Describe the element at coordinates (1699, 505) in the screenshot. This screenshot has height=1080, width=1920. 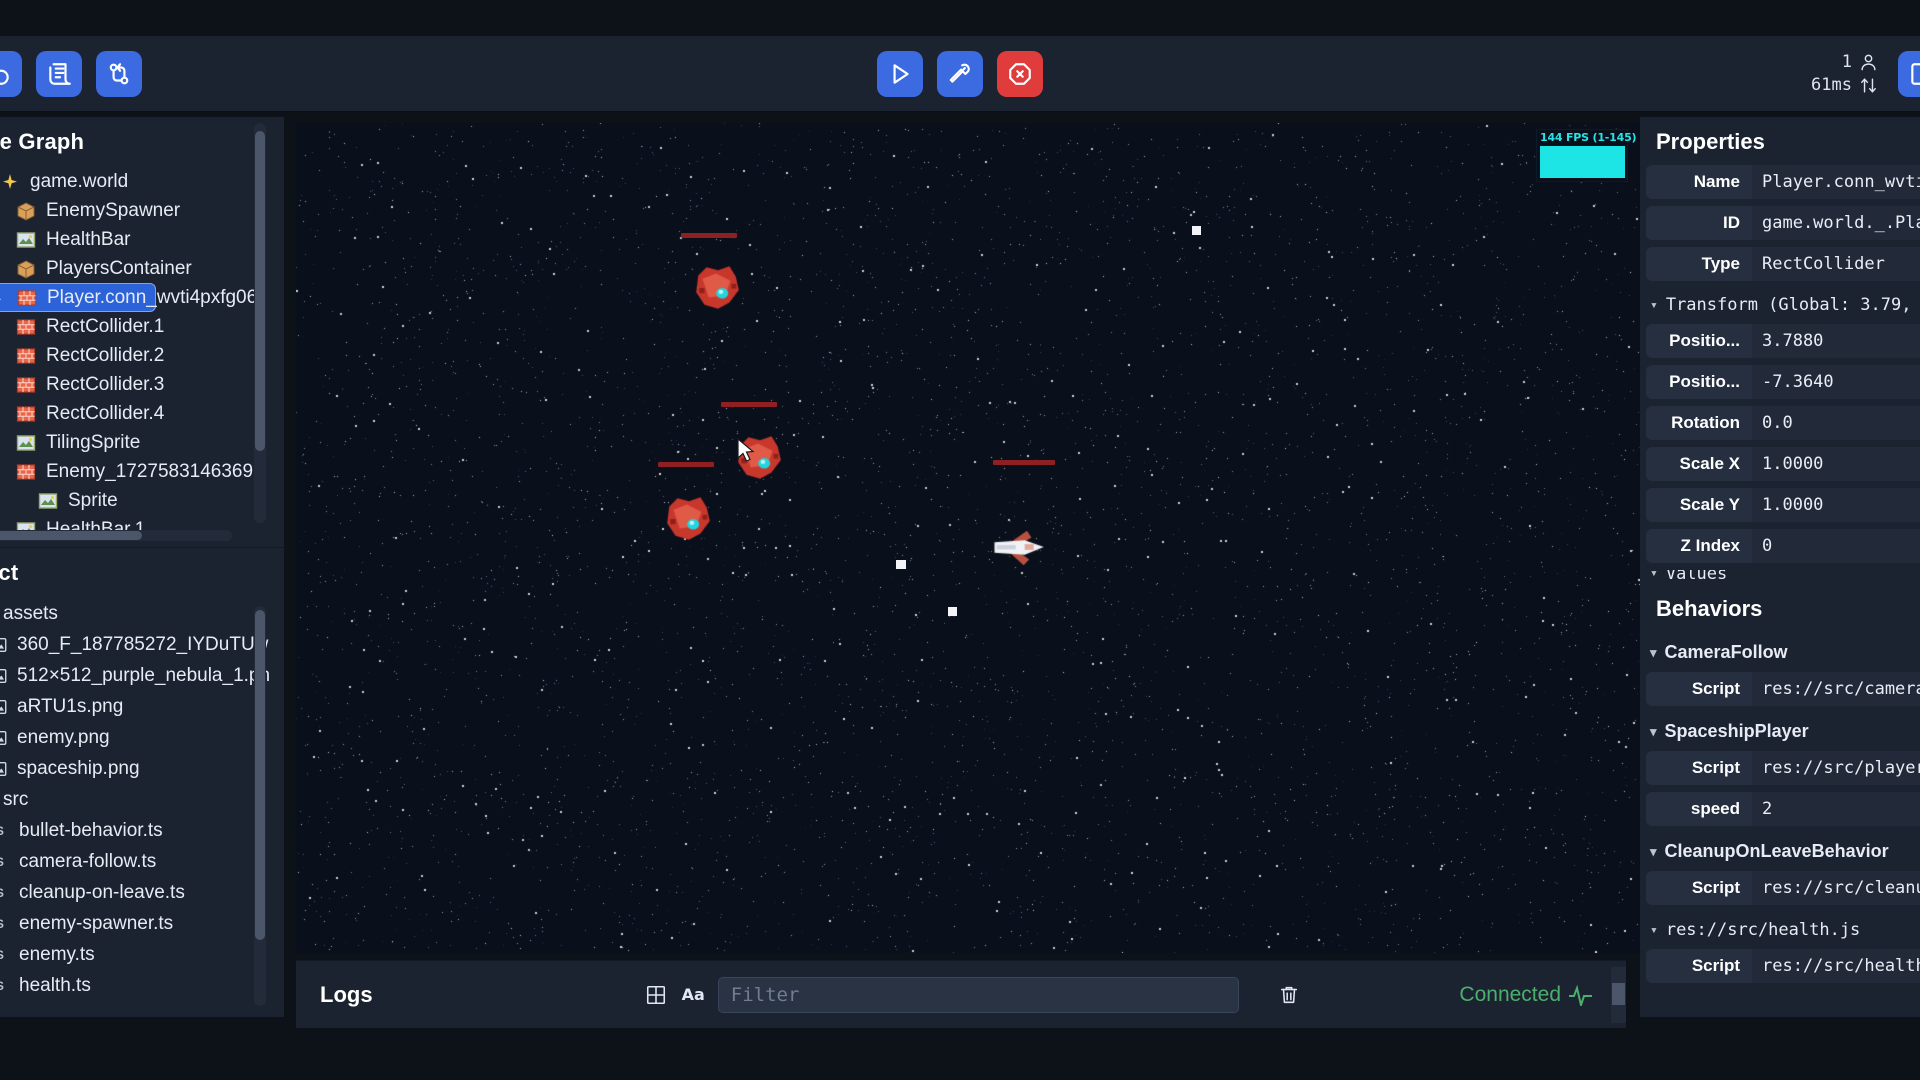
I see `property-label: Scale Y` at that location.